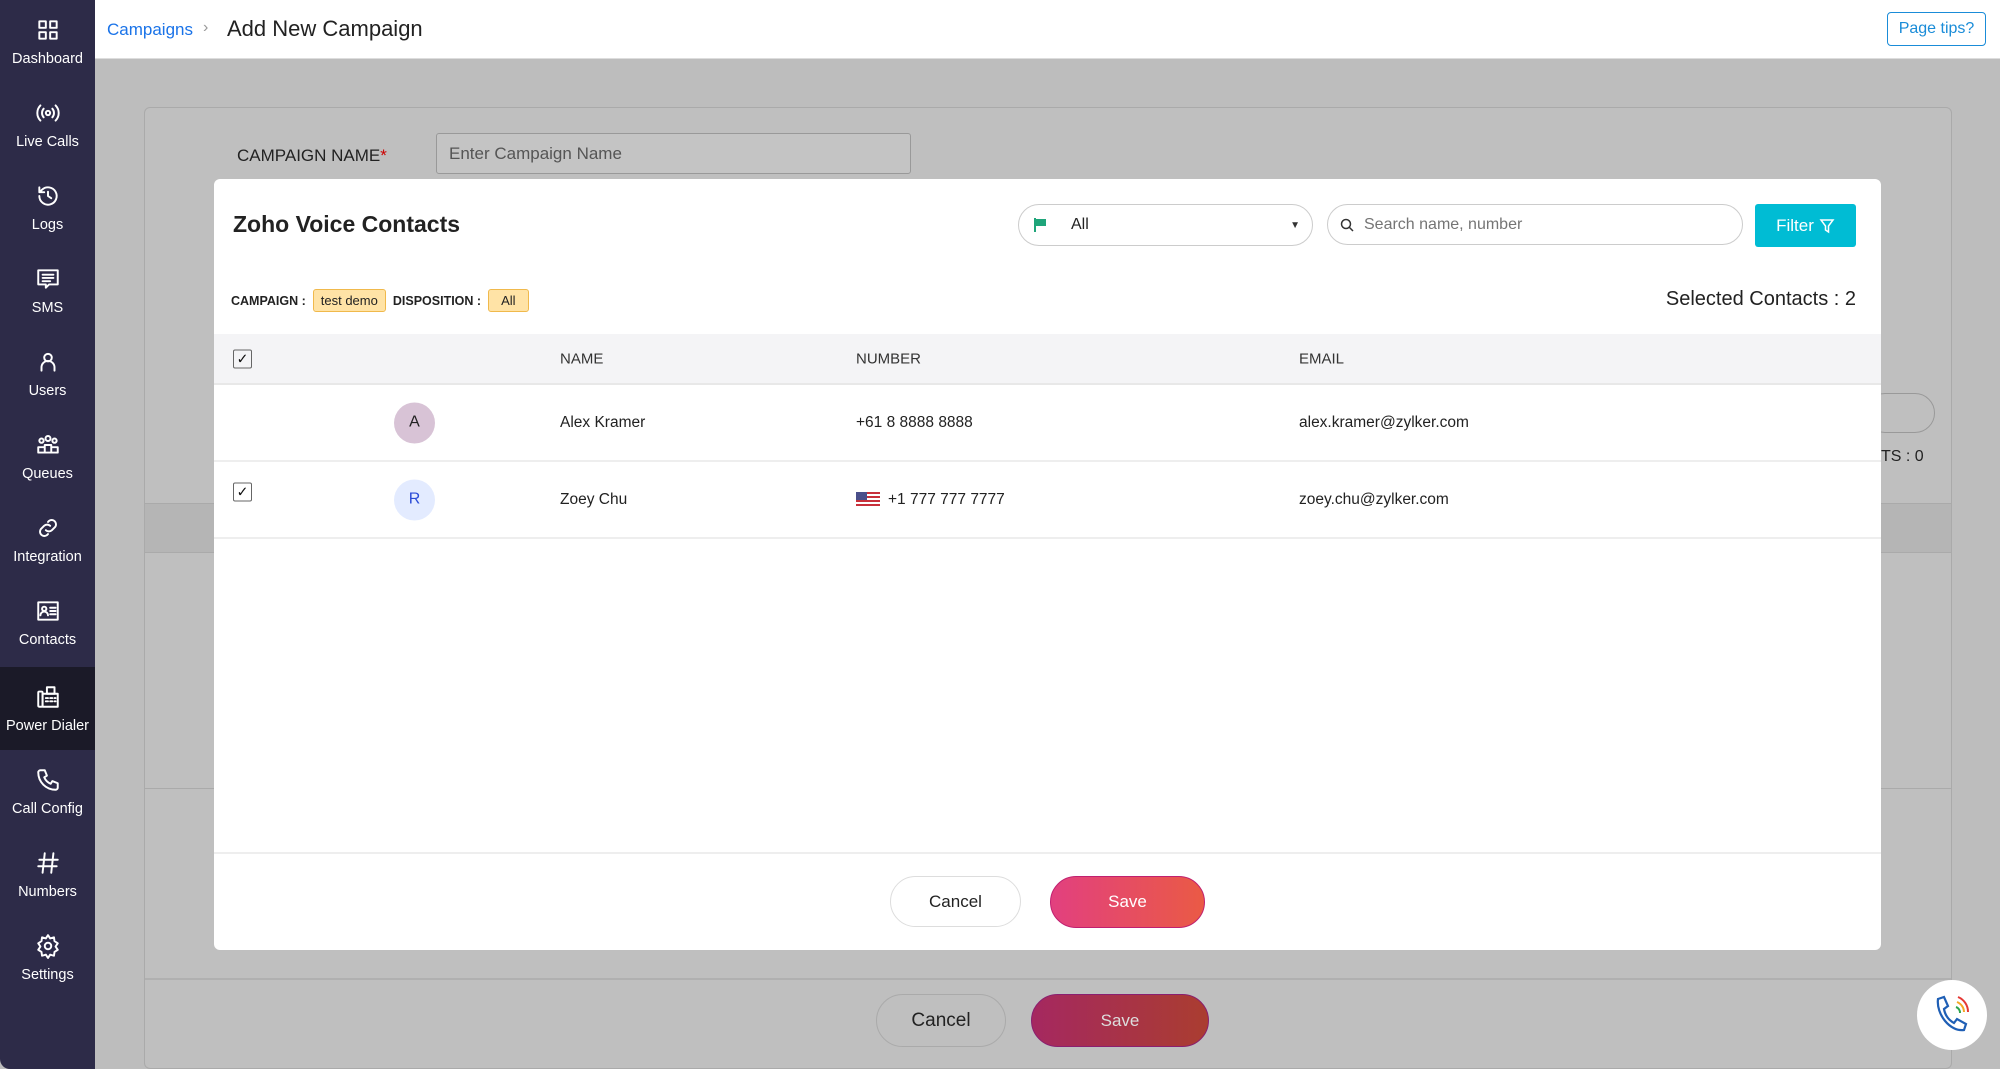  Describe the element at coordinates (47, 362) in the screenshot. I see `user-icon` at that location.